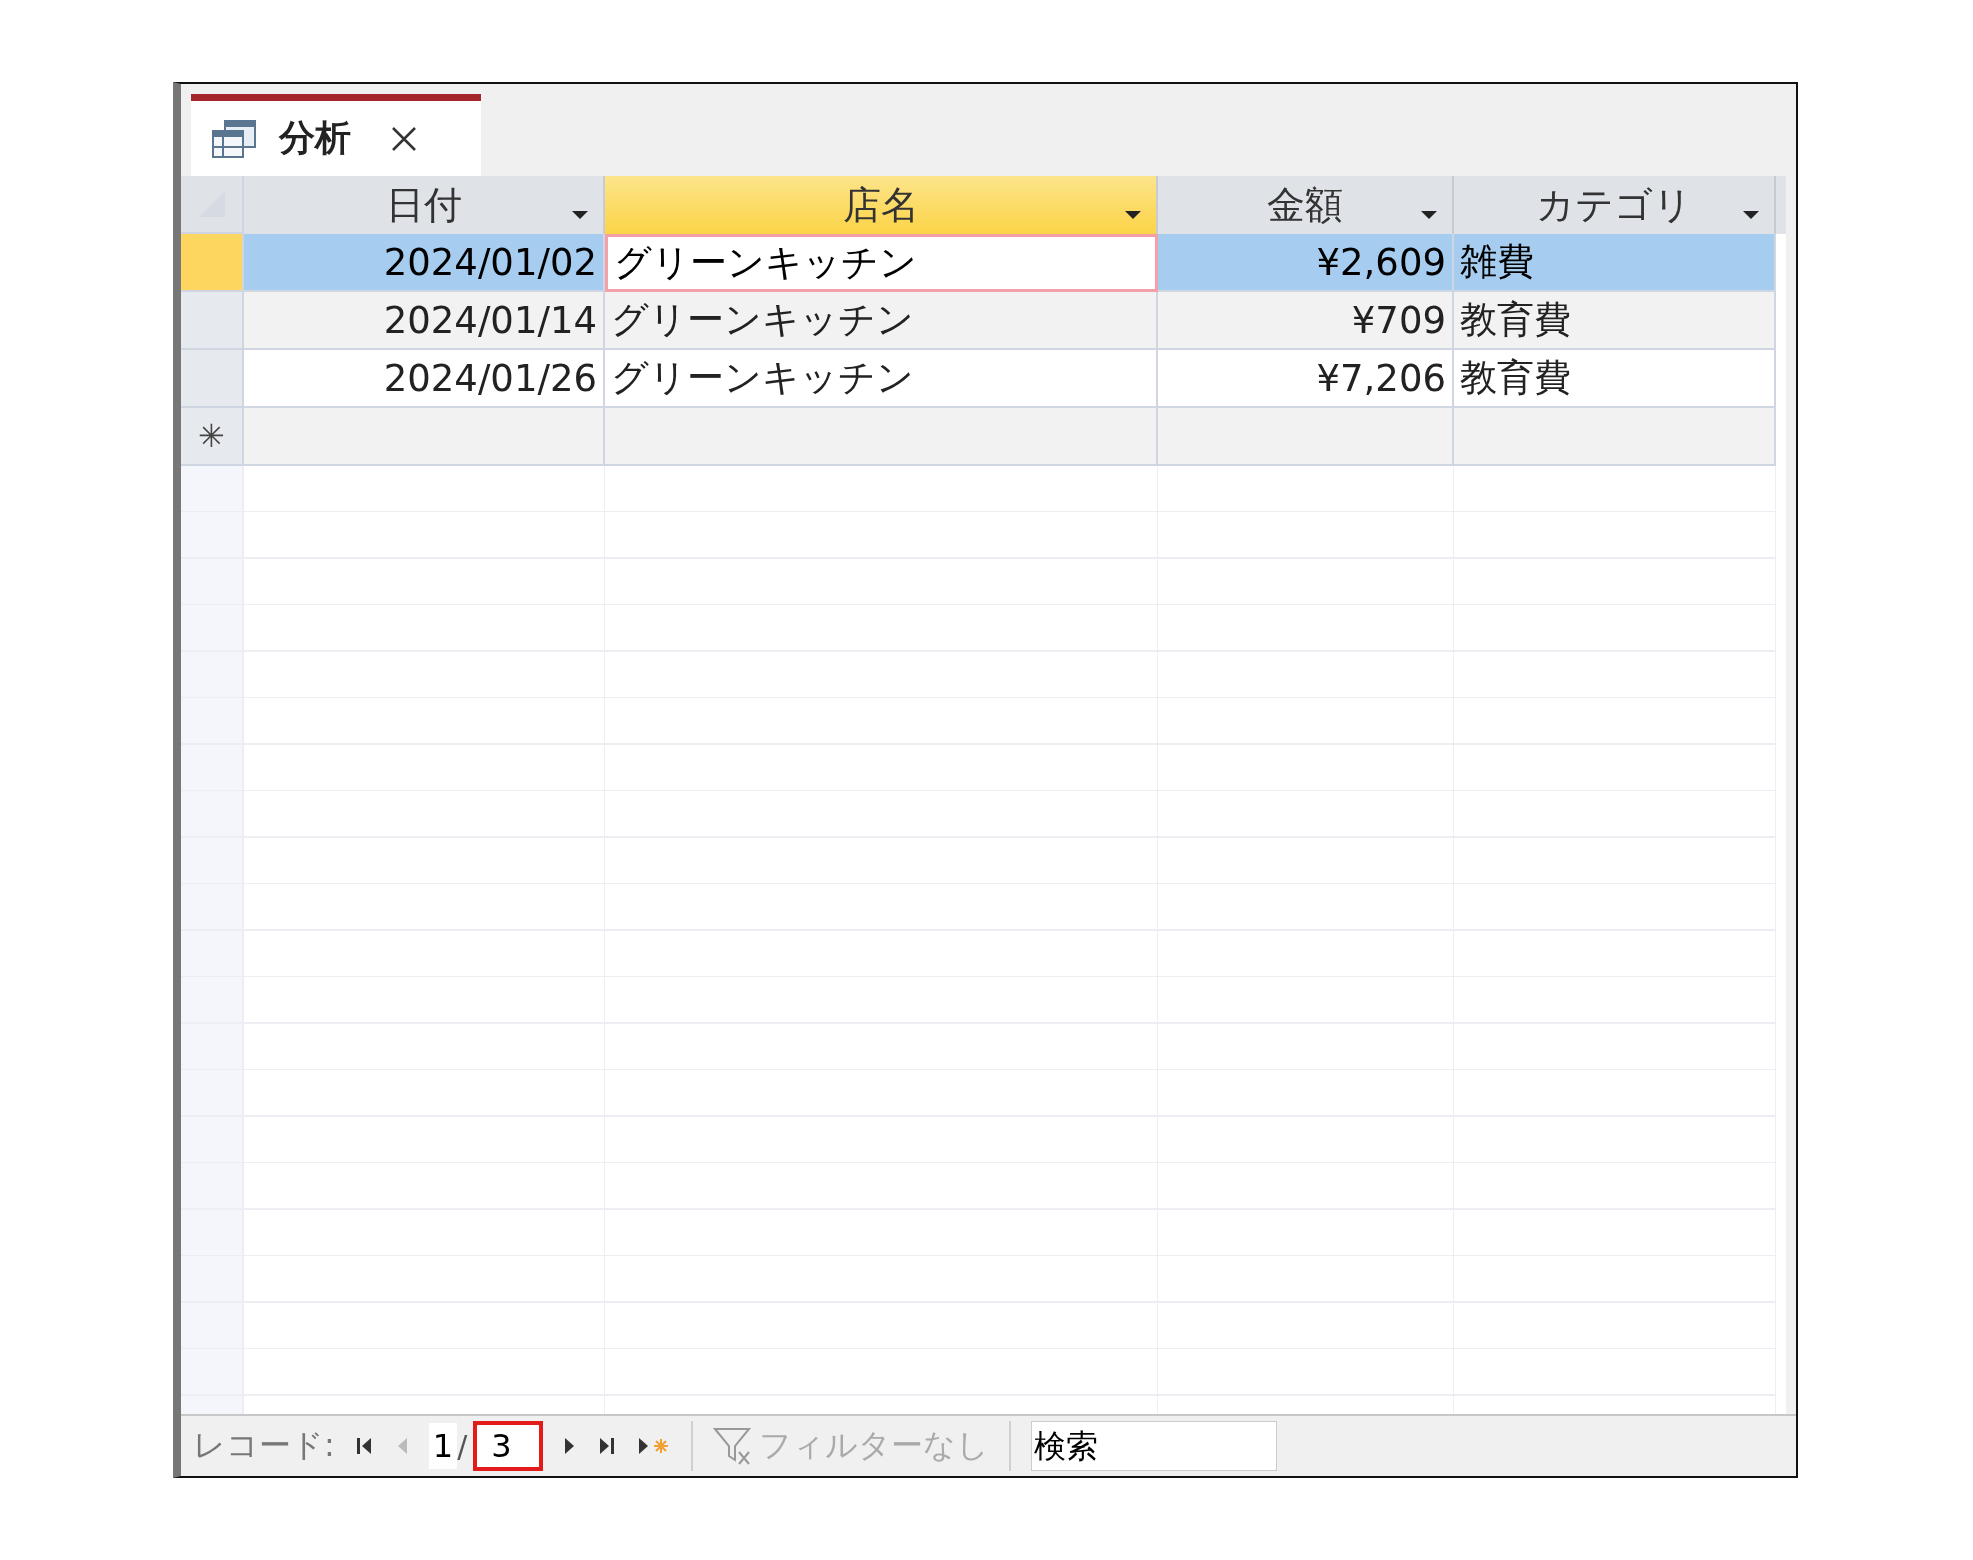  Describe the element at coordinates (424, 321) in the screenshot. I see `table-cell: 2024/01/14` at that location.